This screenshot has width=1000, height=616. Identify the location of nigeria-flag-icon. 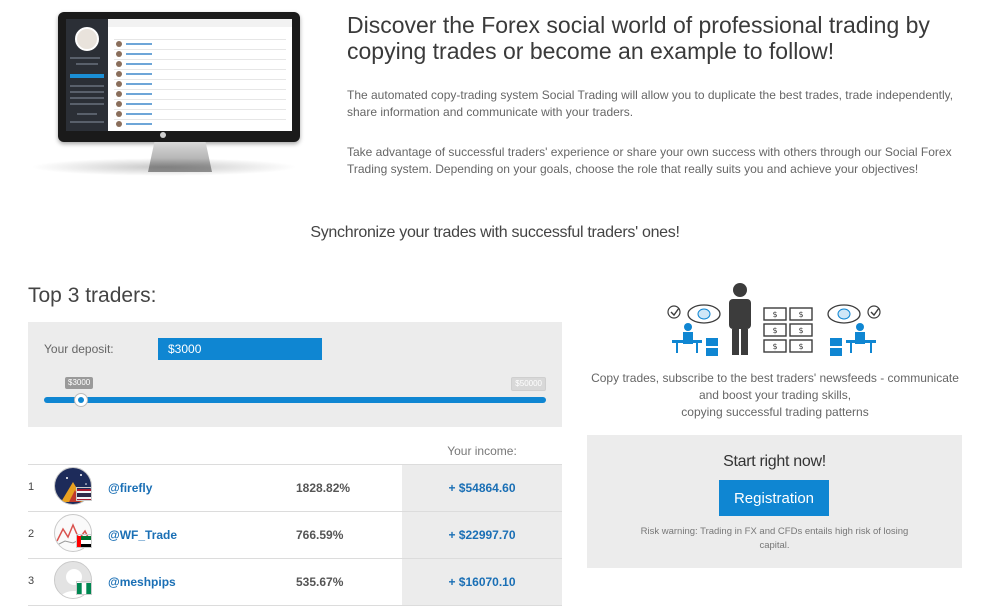
(84, 588).